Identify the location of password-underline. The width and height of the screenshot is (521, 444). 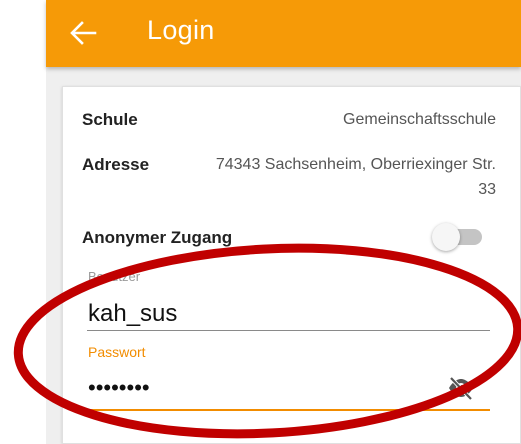
(288, 410).